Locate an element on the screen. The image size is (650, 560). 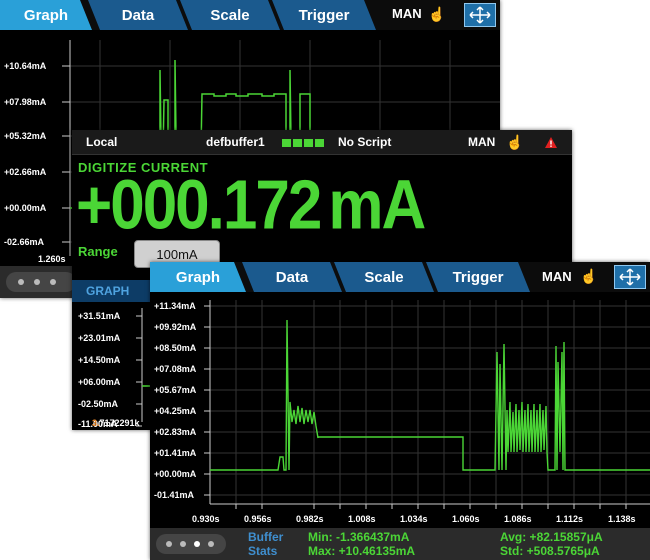
x-tick-label: 0.930s is located at coordinates (206, 519).